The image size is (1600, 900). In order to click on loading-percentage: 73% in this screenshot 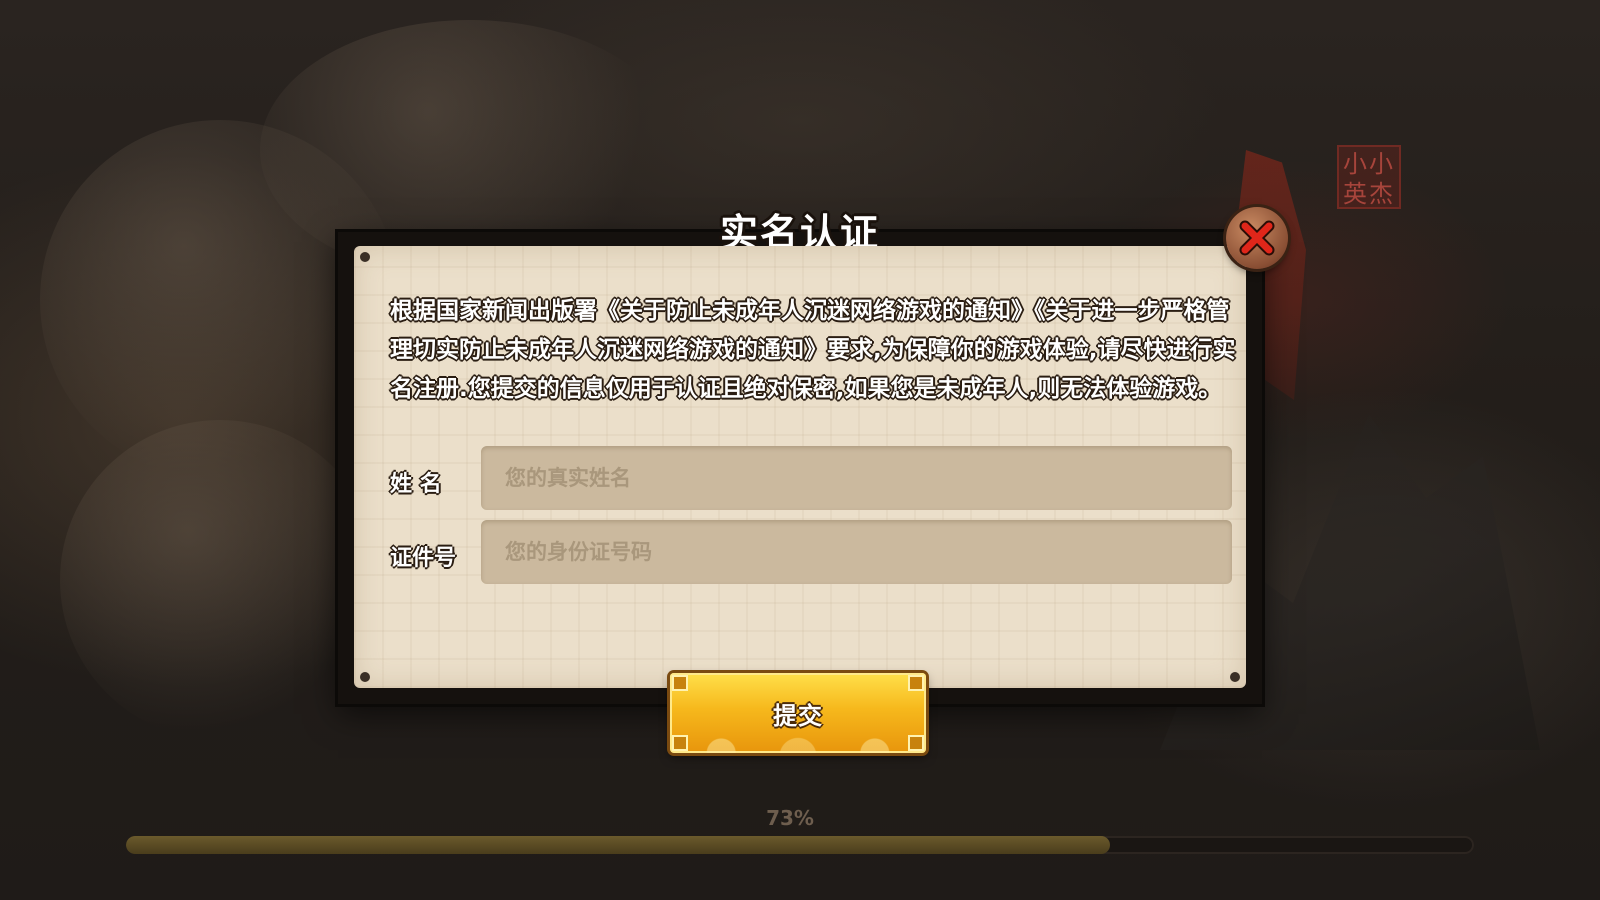, I will do `click(790, 818)`.